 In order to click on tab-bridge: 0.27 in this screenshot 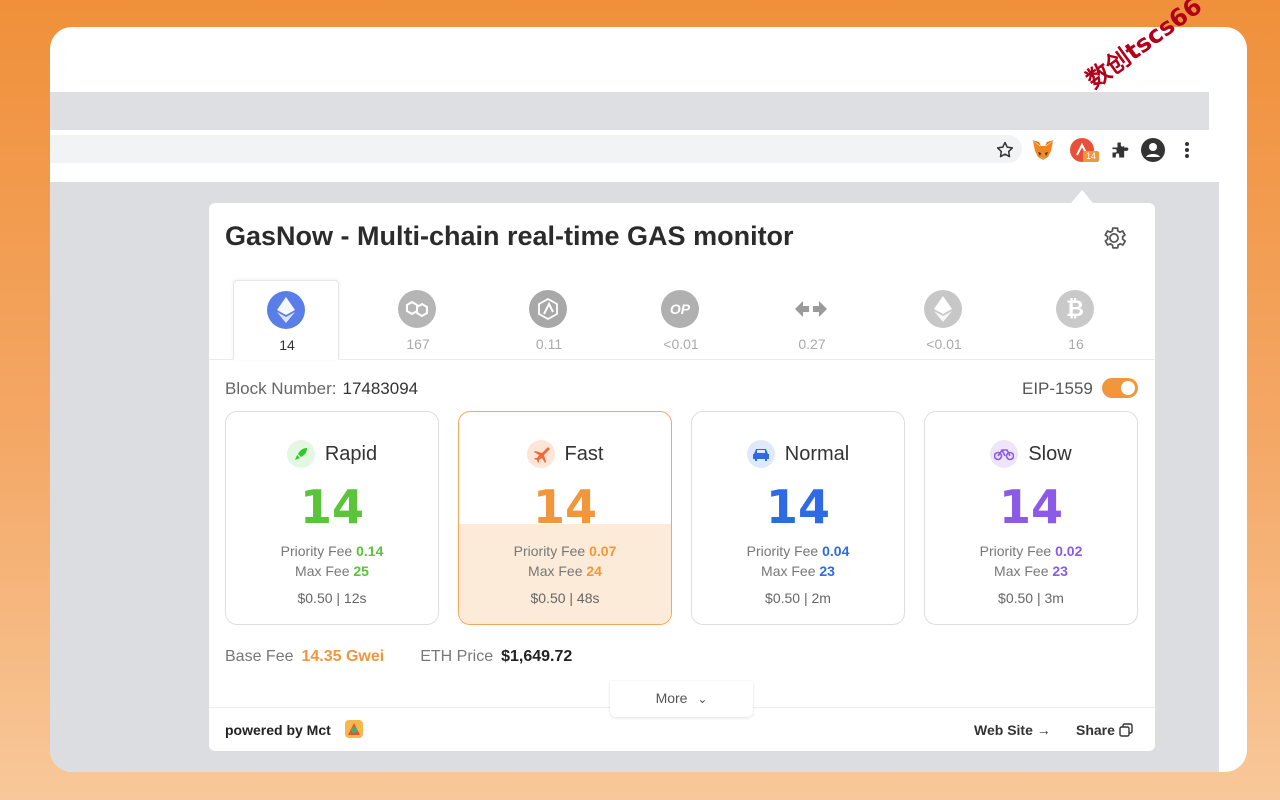, I will do `click(812, 320)`.